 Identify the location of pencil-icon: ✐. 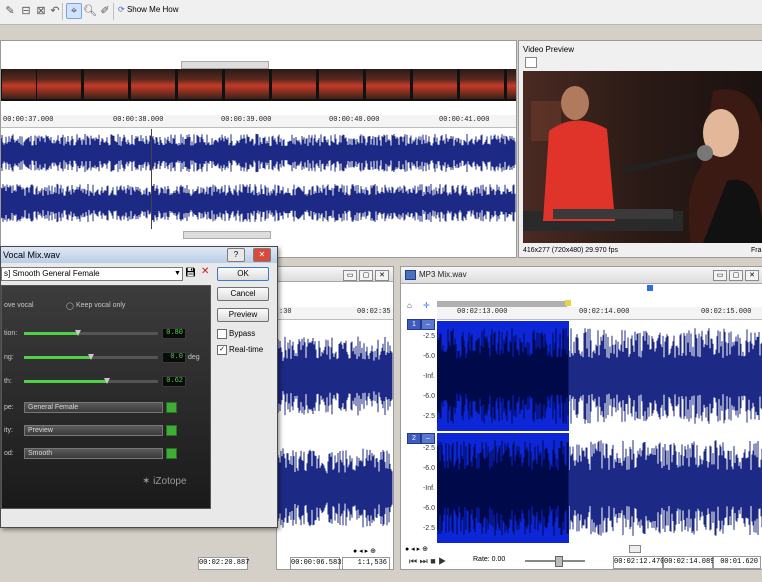
(105, 11).